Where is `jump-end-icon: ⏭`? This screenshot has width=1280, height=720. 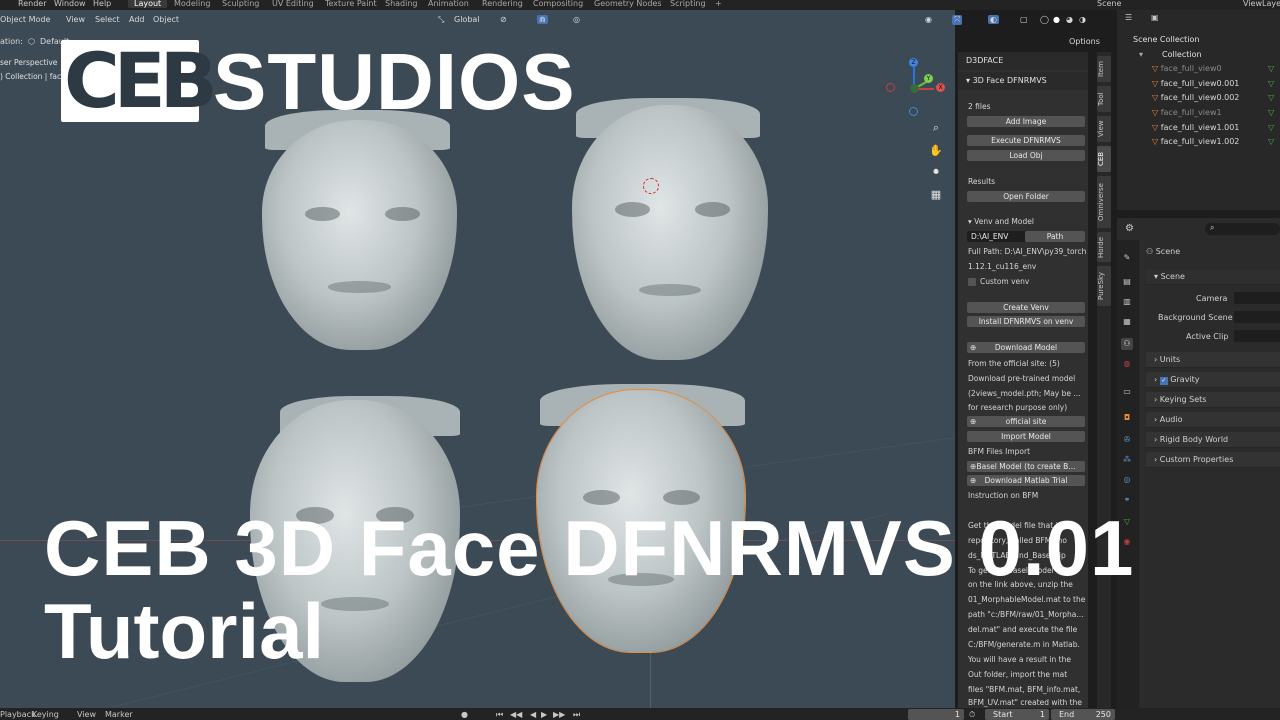
jump-end-icon: ⏭ is located at coordinates (576, 715).